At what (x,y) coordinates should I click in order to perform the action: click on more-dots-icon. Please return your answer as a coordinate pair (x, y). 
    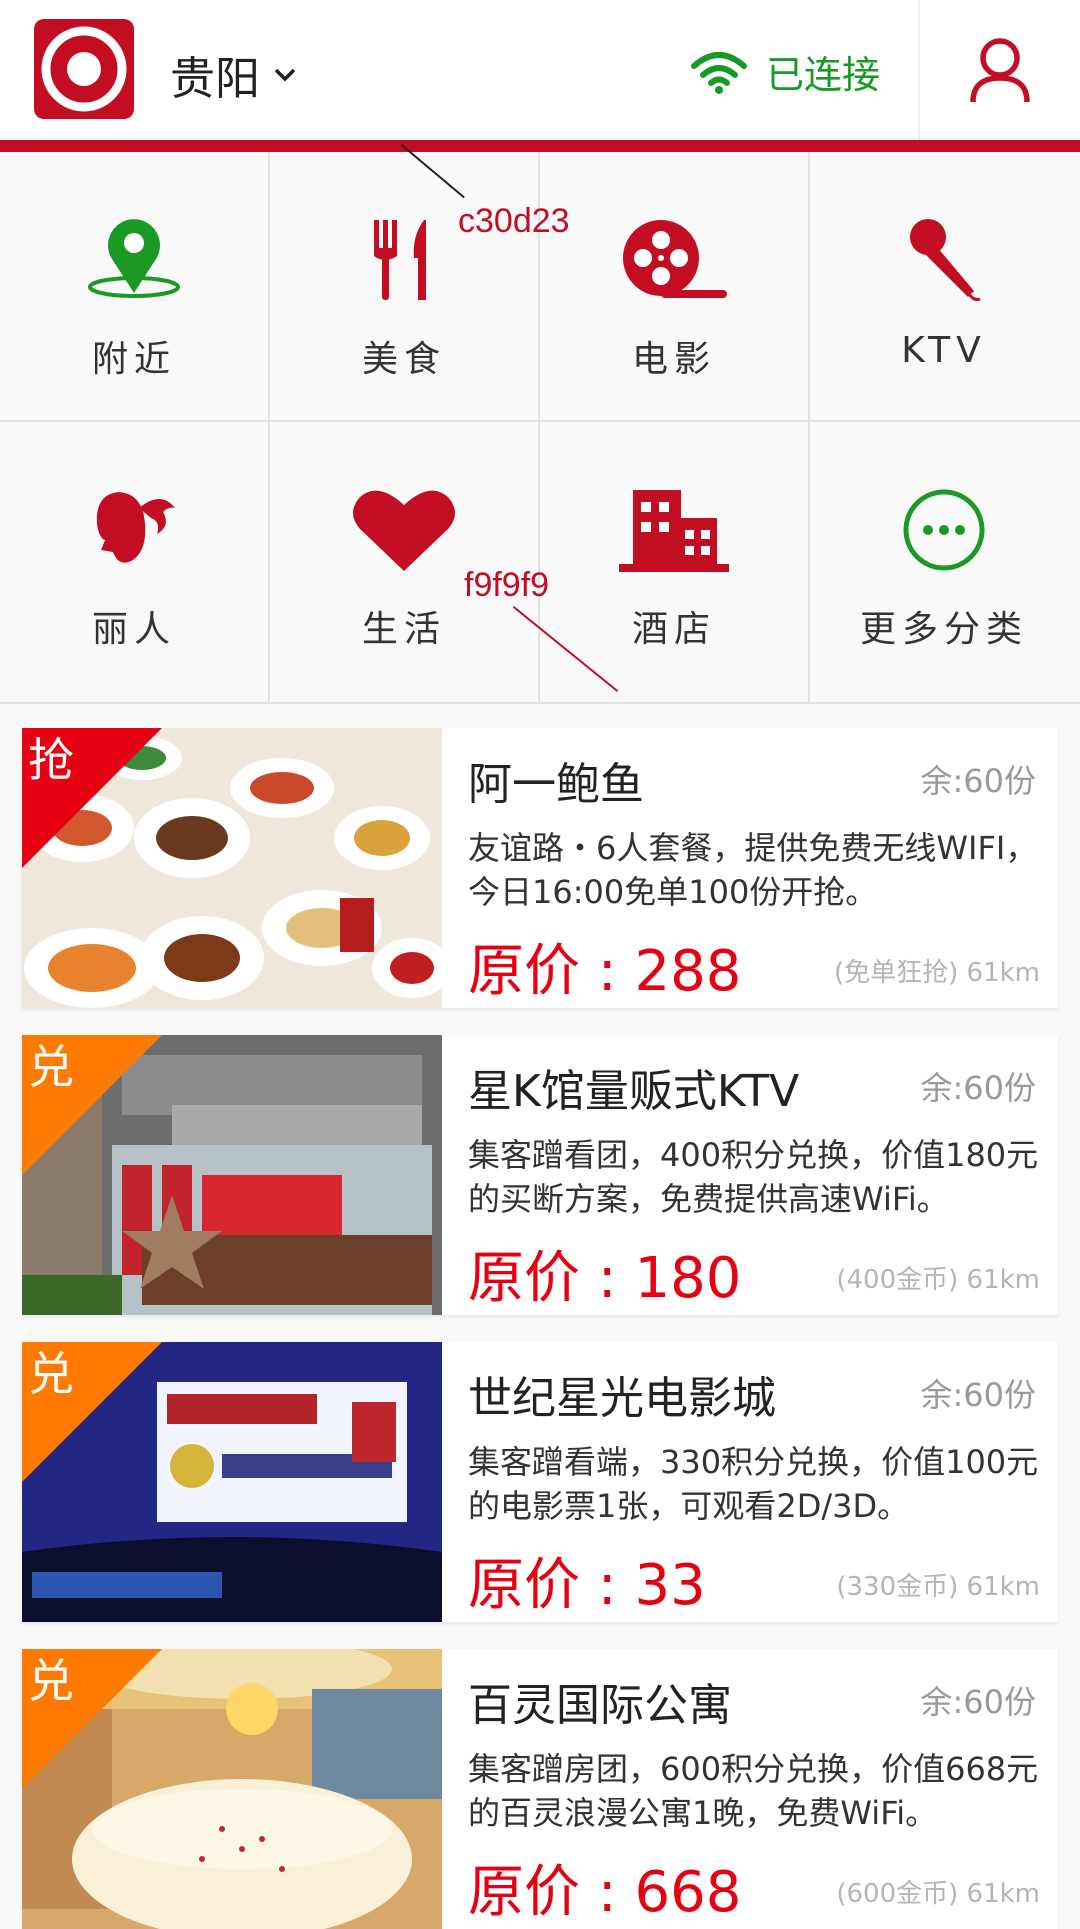
    Looking at the image, I should click on (944, 530).